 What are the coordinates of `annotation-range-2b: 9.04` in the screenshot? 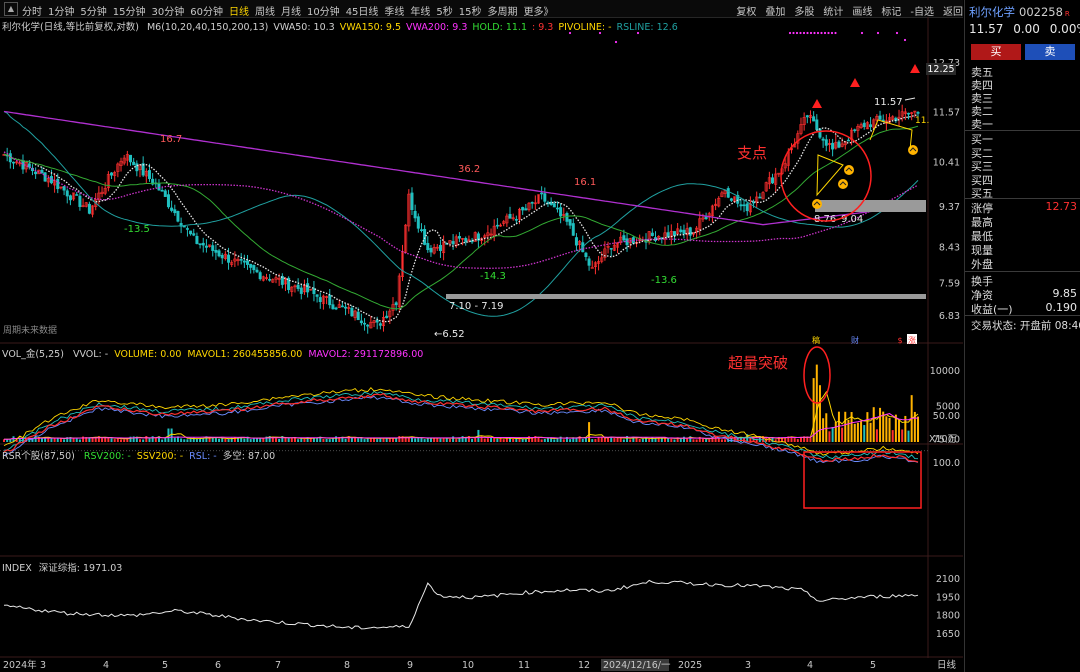 It's located at (852, 219).